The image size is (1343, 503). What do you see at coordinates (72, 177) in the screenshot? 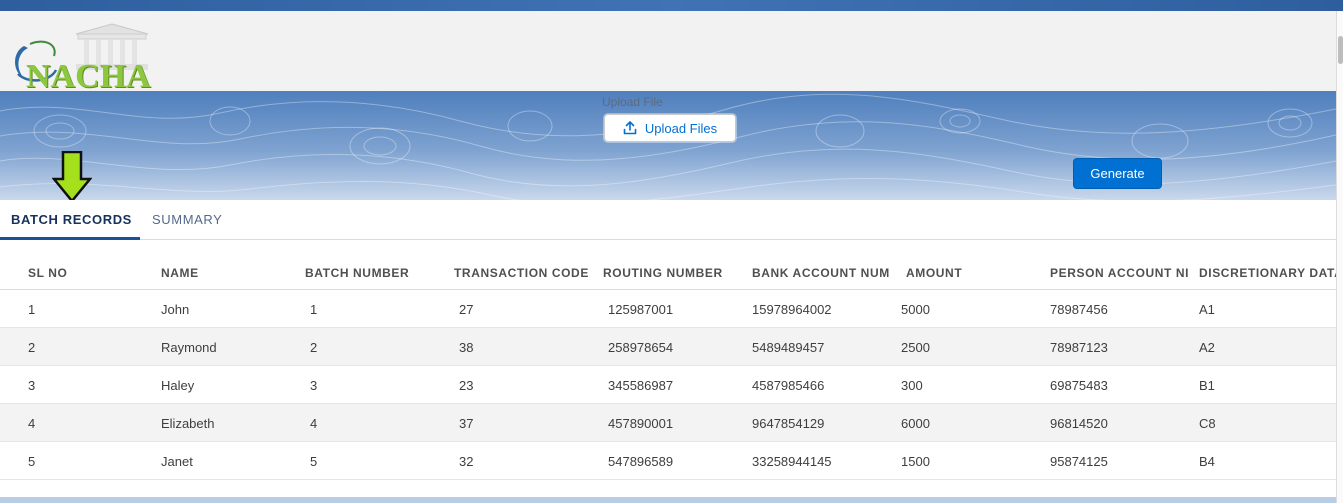
I see `down-arrow-icon` at bounding box center [72, 177].